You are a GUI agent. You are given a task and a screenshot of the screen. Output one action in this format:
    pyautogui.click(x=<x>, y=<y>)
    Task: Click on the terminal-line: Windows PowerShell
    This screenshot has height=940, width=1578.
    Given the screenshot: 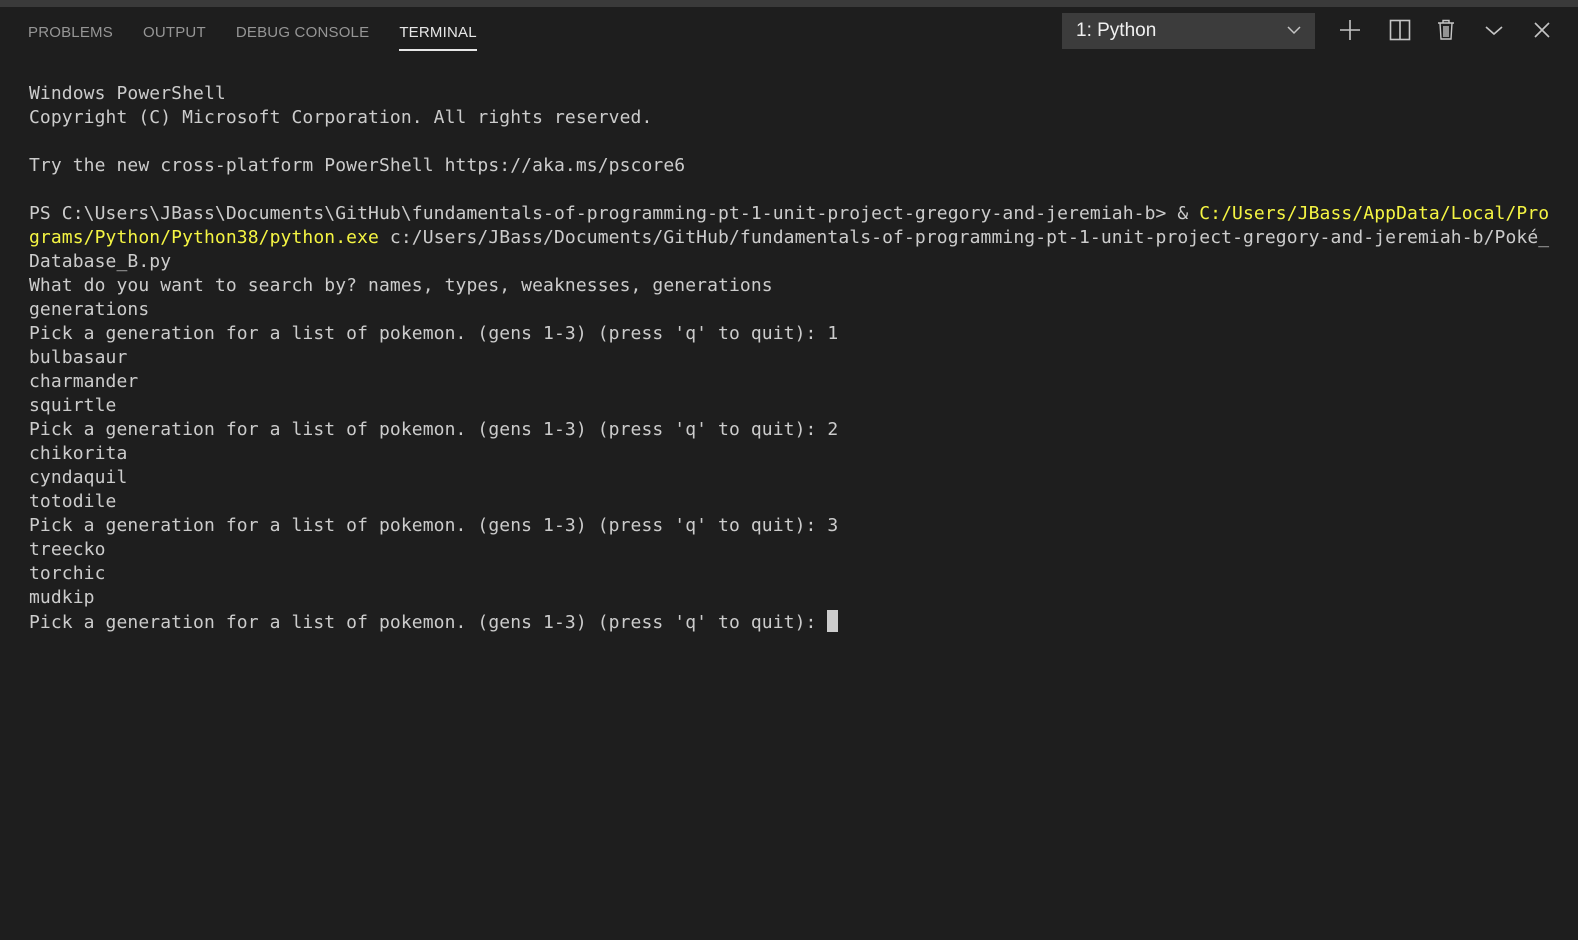 What is the action you would take?
    pyautogui.click(x=127, y=93)
    